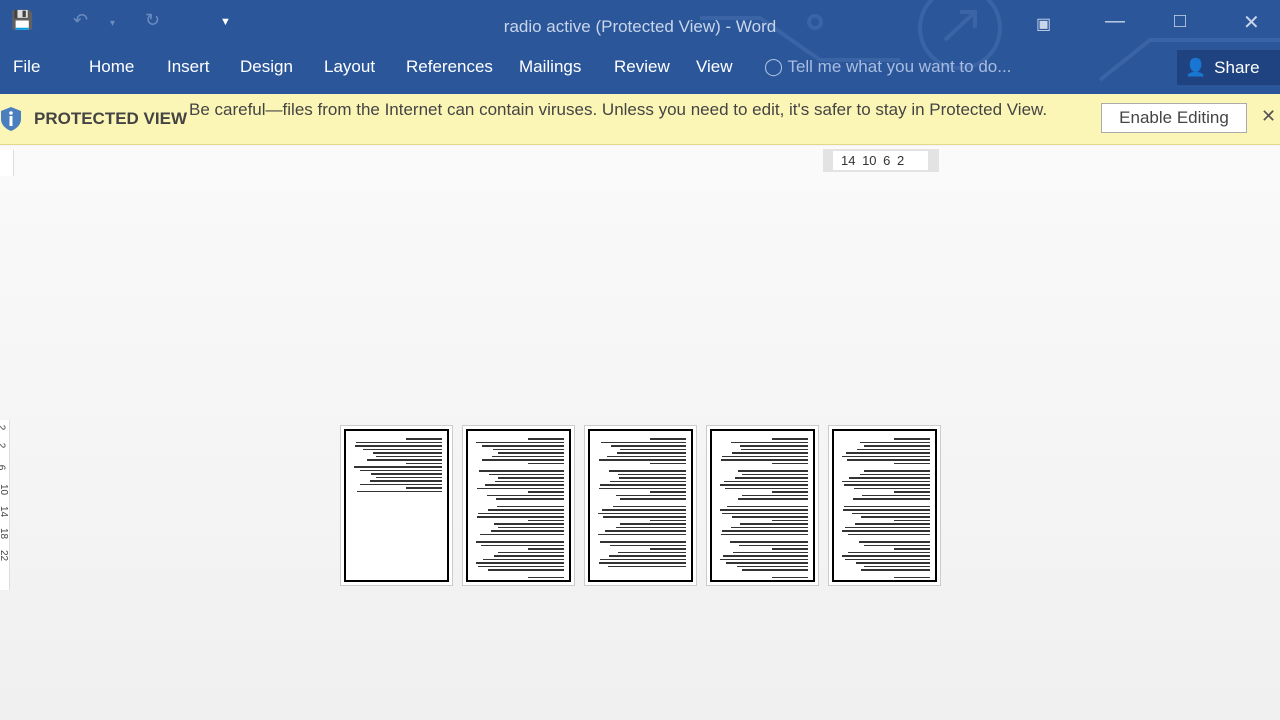  Describe the element at coordinates (188, 67) in the screenshot. I see `tab-insert: Insert` at that location.